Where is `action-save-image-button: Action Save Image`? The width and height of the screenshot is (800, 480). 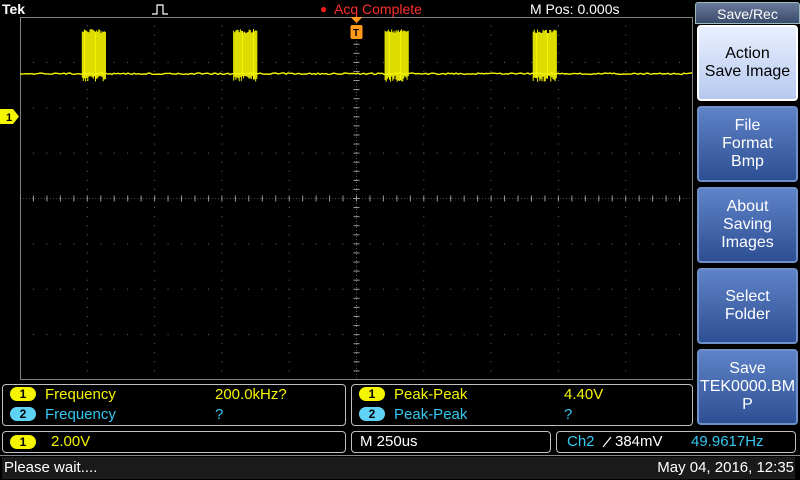
action-save-image-button: Action Save Image is located at coordinates (747, 63).